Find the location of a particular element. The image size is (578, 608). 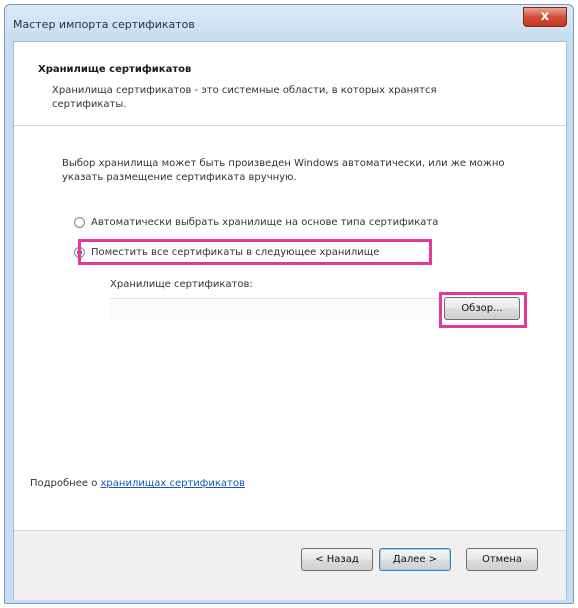

back-button: < Назад is located at coordinates (337, 559).